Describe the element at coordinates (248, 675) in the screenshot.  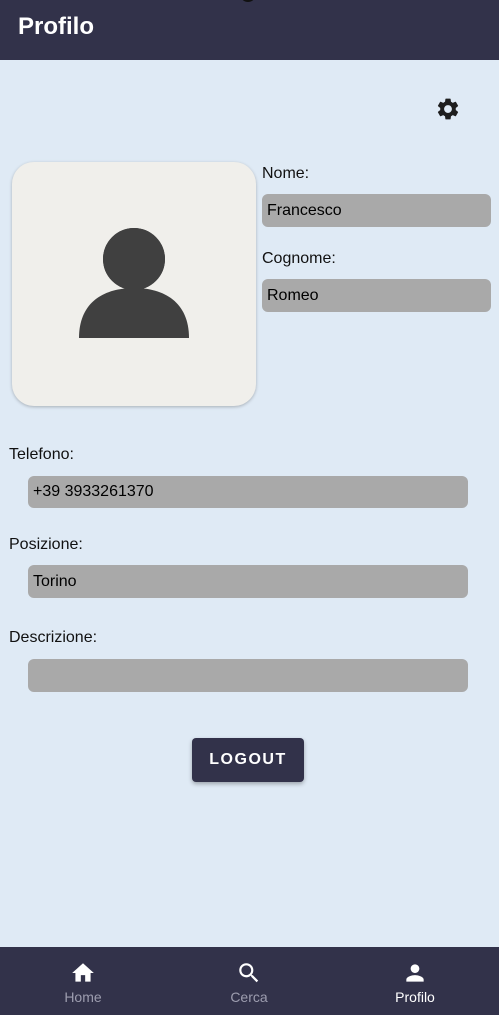
I see `descrizione-field` at that location.